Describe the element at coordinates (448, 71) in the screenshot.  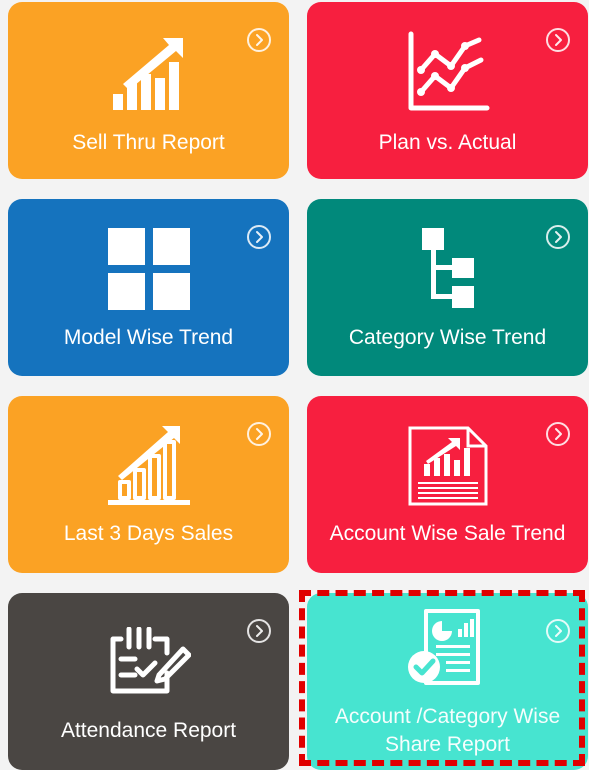
I see `line-comparison-chart-icon` at that location.